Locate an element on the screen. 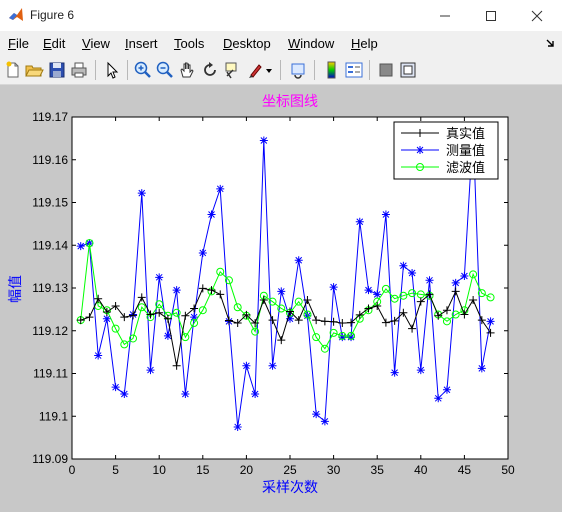 The width and height of the screenshot is (562, 512). y-tick-label: 119.15 is located at coordinates (50, 203).